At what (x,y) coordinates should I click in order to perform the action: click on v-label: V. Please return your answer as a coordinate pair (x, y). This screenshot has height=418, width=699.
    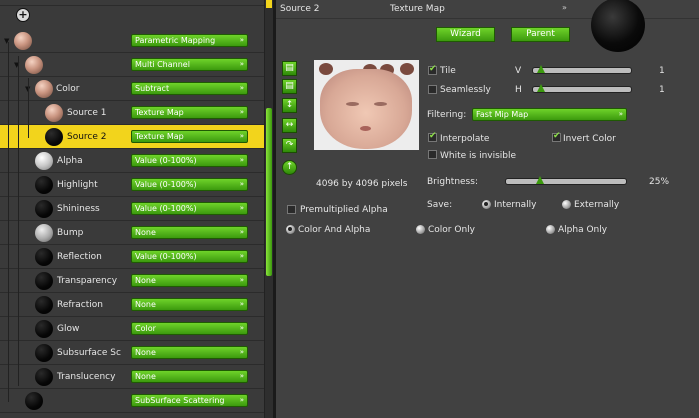
    Looking at the image, I should click on (518, 71).